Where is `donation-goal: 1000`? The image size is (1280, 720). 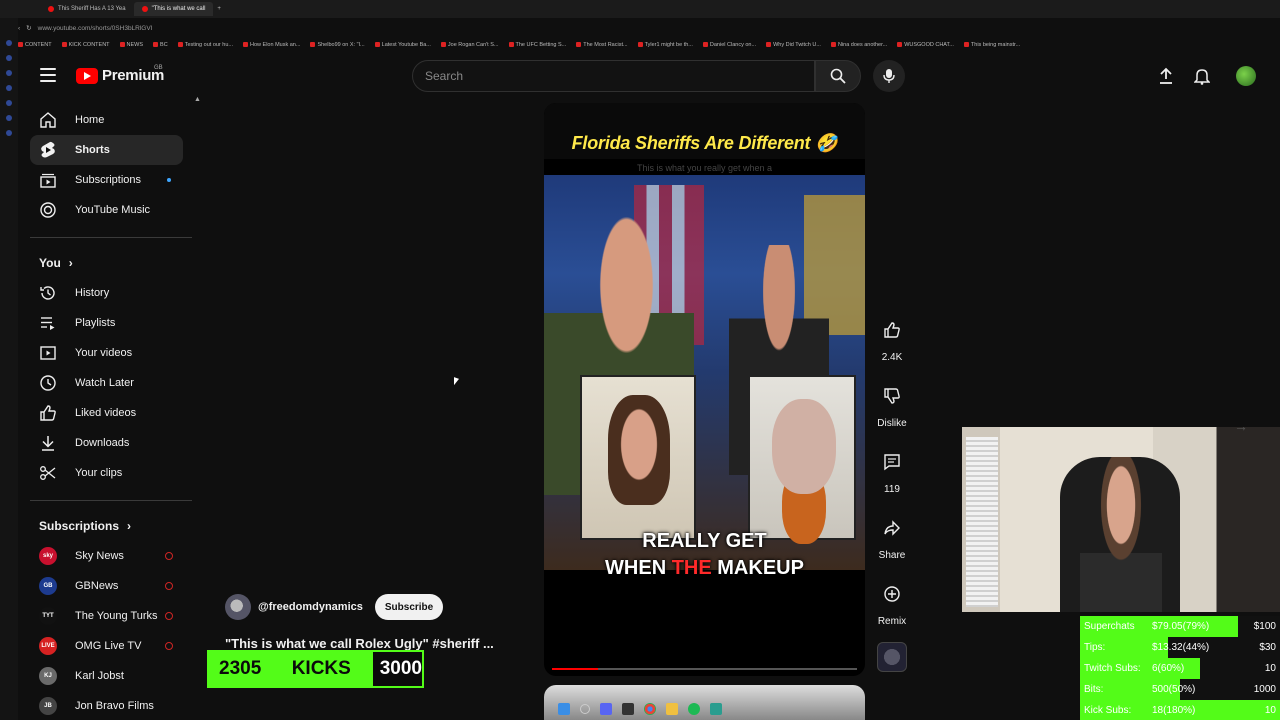 donation-goal: 1000 is located at coordinates (1264, 689).